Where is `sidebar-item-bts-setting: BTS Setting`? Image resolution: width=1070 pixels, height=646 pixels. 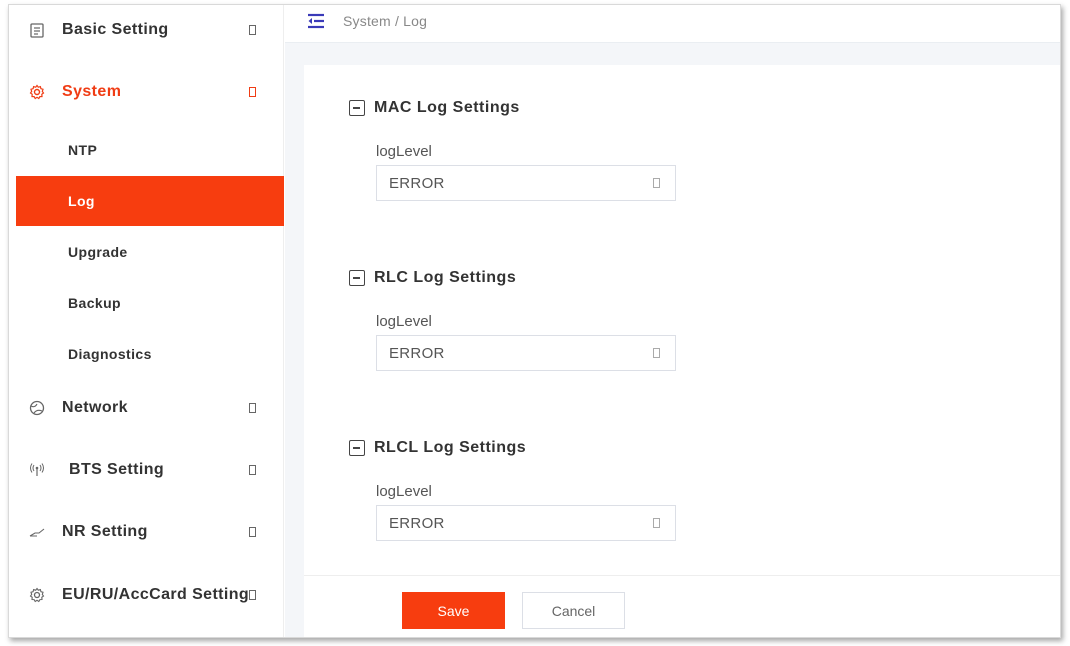
sidebar-item-bts-setting: BTS Setting is located at coordinates (146, 470).